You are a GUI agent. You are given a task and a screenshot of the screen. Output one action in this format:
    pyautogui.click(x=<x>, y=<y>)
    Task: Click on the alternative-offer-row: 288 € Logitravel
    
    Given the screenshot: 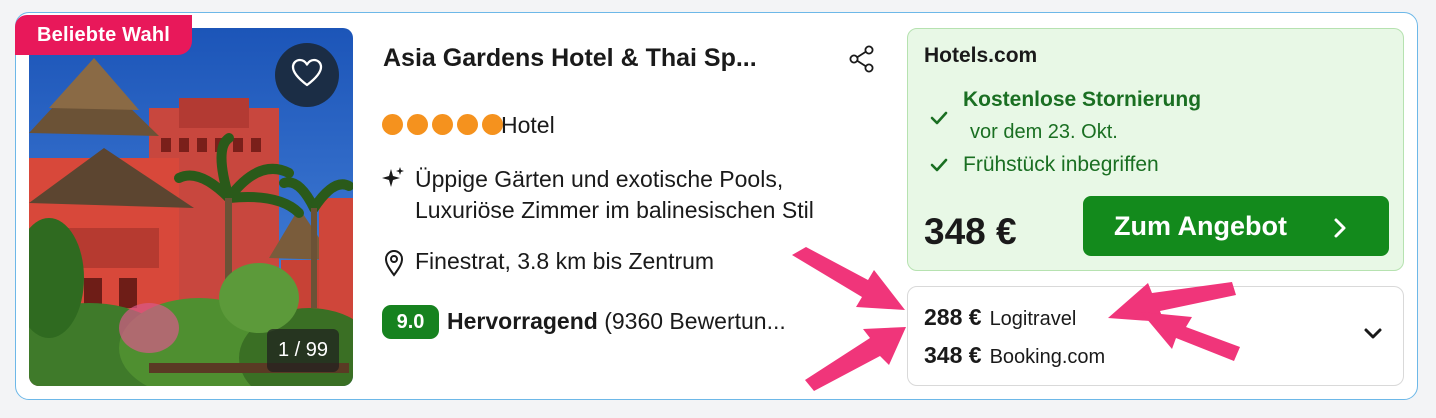 What is the action you would take?
    pyautogui.click(x=1000, y=317)
    